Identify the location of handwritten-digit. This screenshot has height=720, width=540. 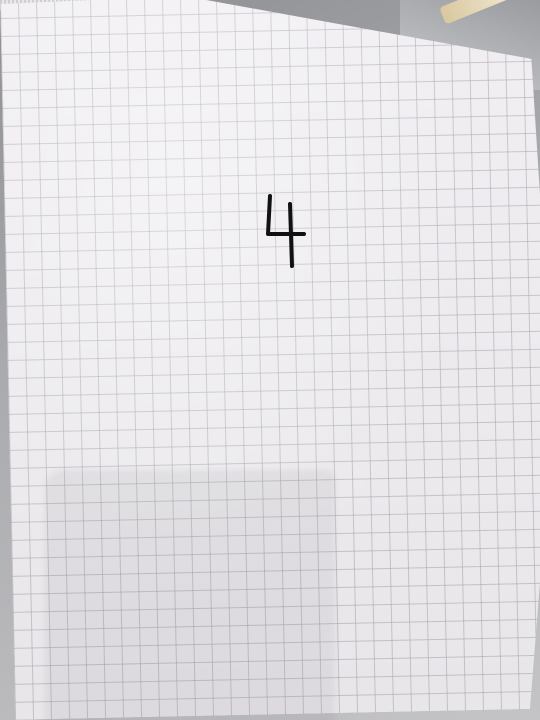
(286, 231).